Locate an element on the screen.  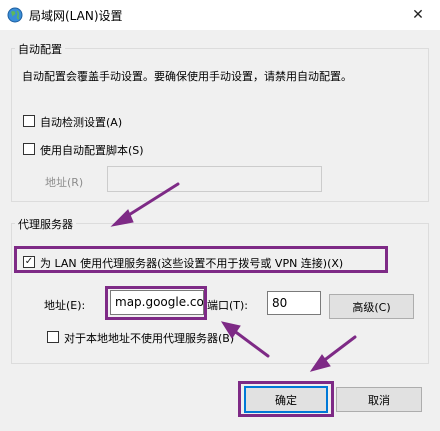
use-script-checkbox is located at coordinates (29, 149).